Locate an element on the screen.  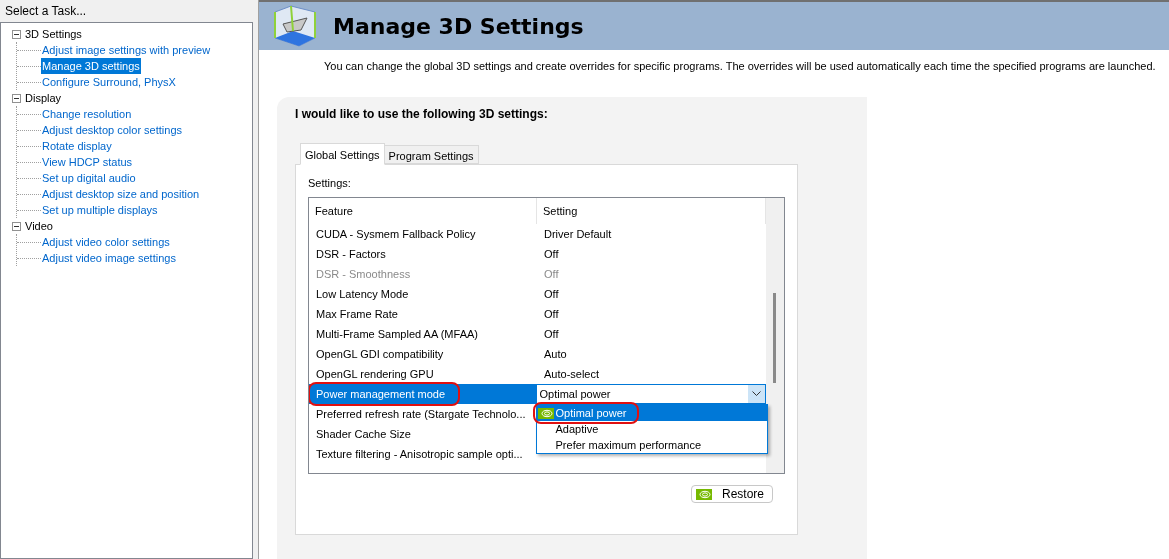
tree-item: View HDCP status is located at coordinates (87, 162).